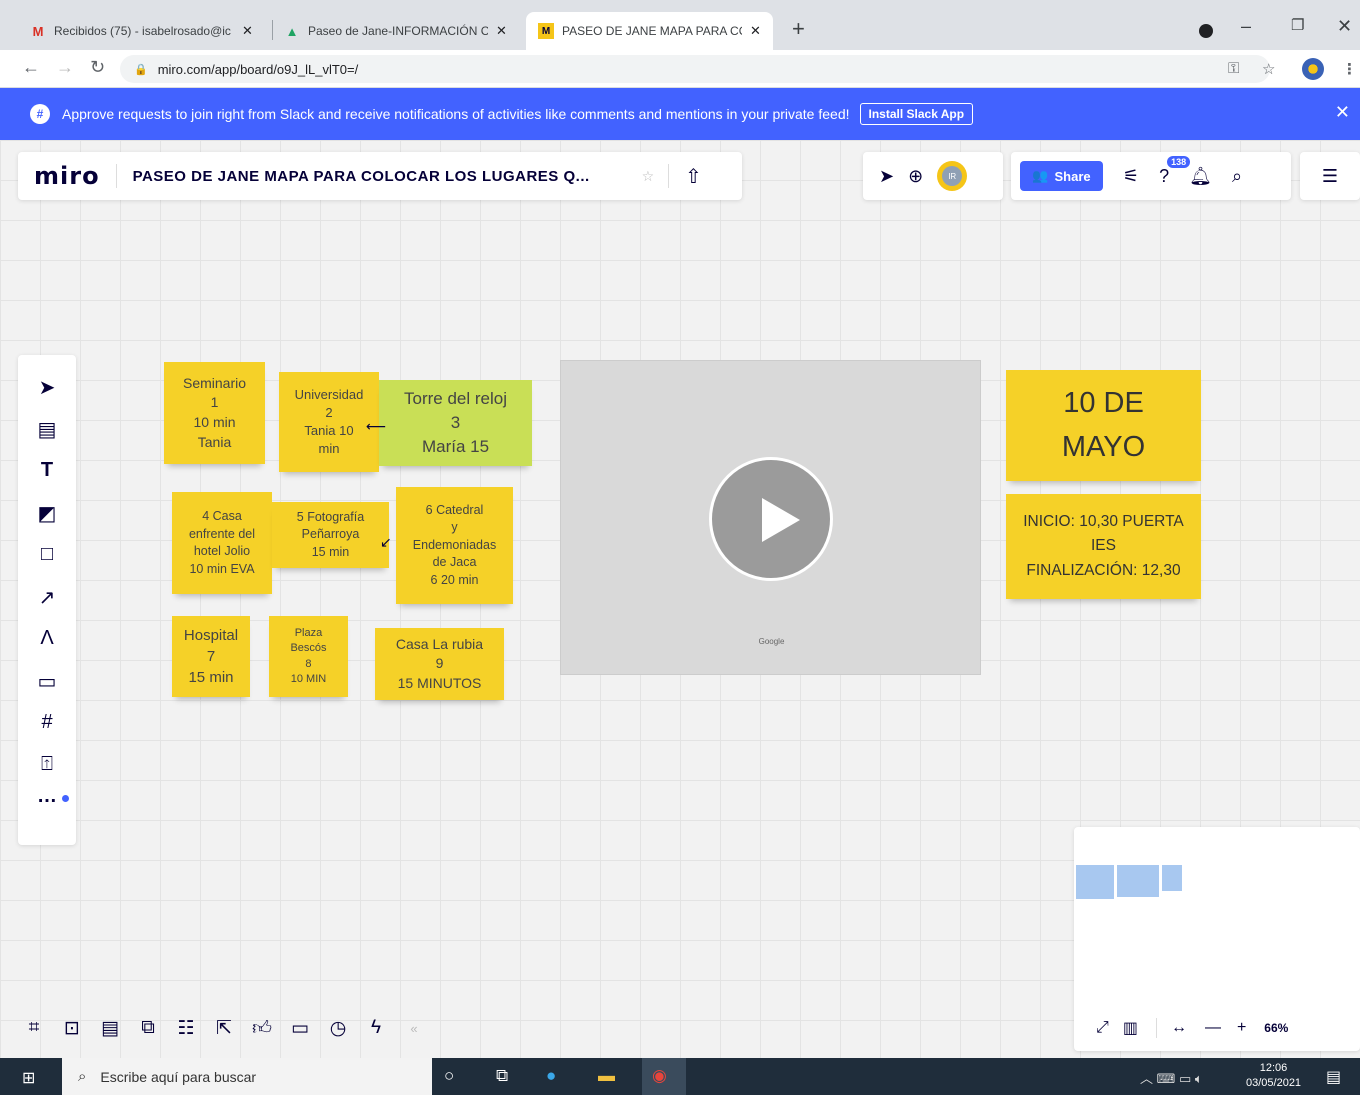 This screenshot has width=1360, height=1095. I want to click on kanban-icon: ☷, so click(186, 1028).